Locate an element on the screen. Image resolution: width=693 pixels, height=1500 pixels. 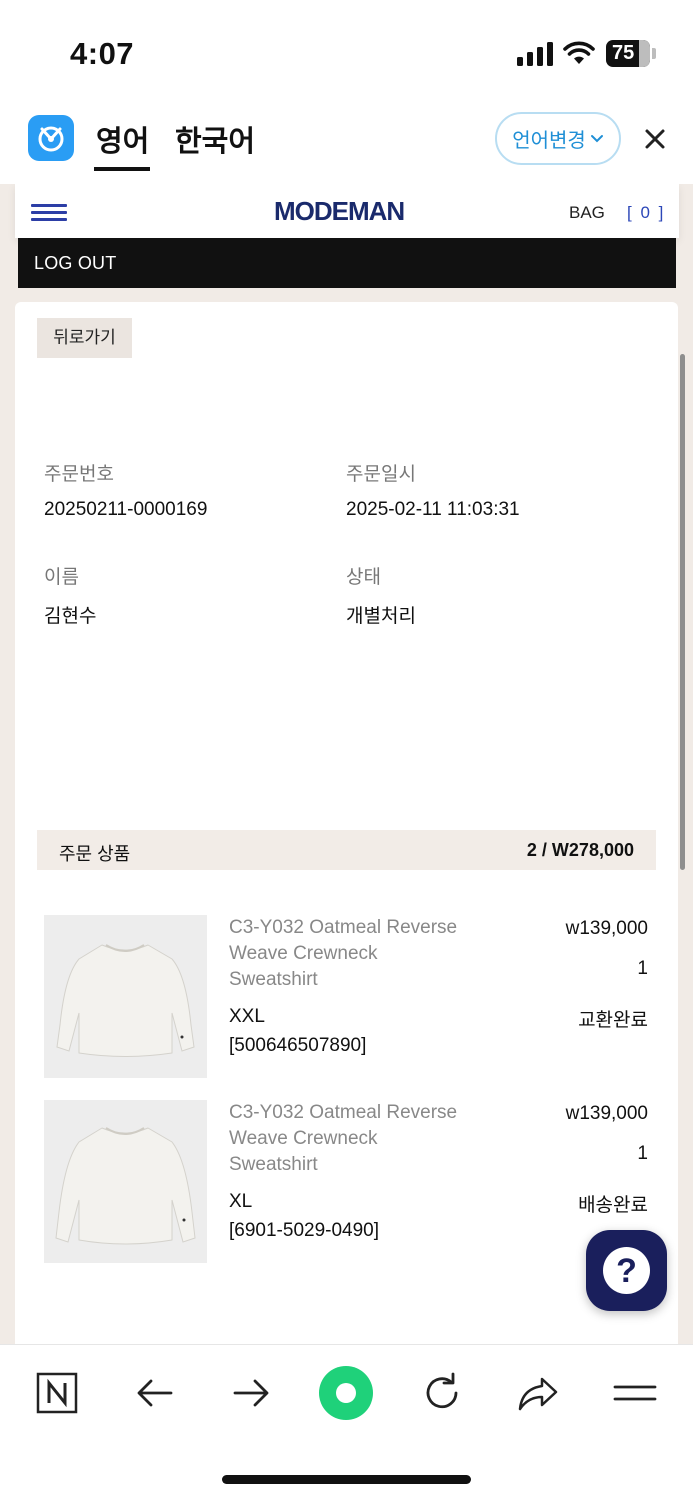
translator-app-icon is located at coordinates (51, 138).